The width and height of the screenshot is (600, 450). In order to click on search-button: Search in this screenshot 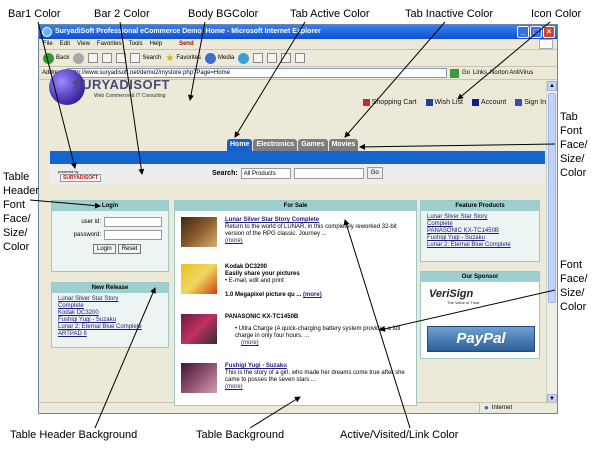, I will do `click(145, 58)`.